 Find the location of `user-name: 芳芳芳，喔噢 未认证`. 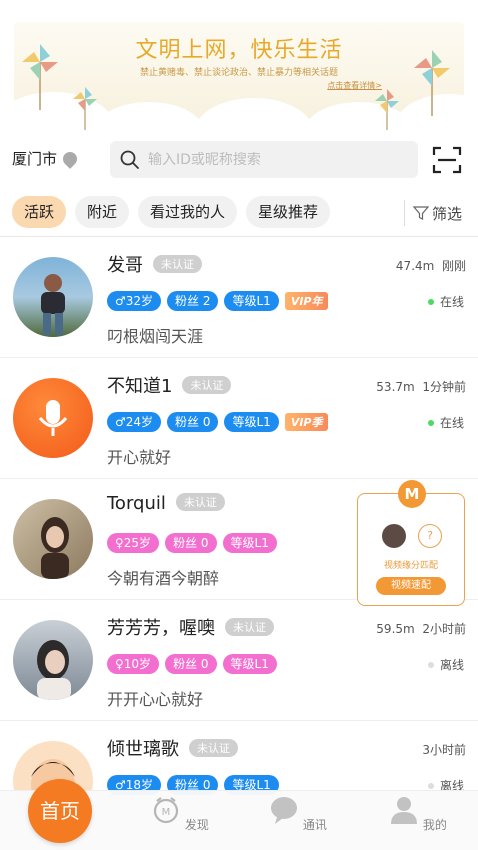

user-name: 芳芳芳，喔噢 未认证 is located at coordinates (190, 627).